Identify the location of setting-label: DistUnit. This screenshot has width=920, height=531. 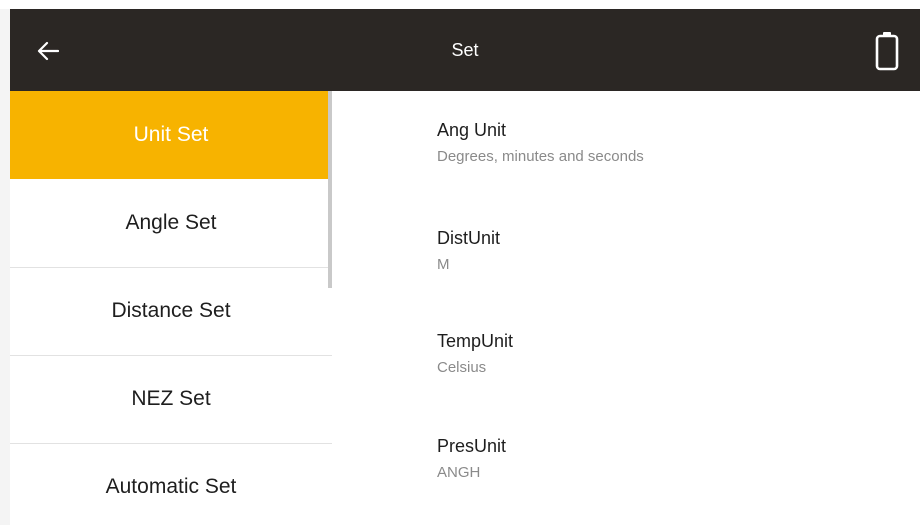
(469, 238).